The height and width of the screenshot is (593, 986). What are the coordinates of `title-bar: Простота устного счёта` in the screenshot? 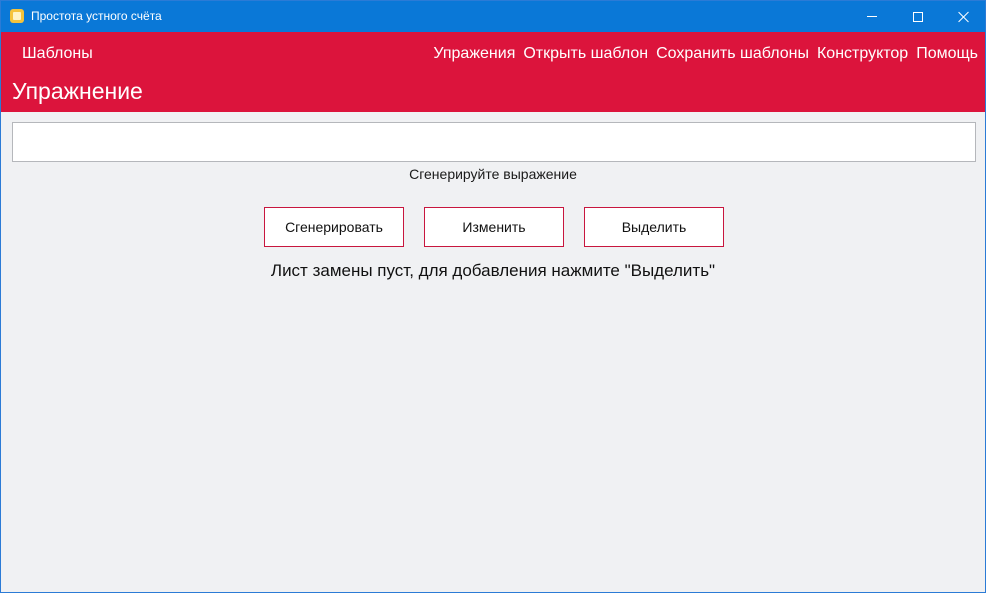 It's located at (493, 16).